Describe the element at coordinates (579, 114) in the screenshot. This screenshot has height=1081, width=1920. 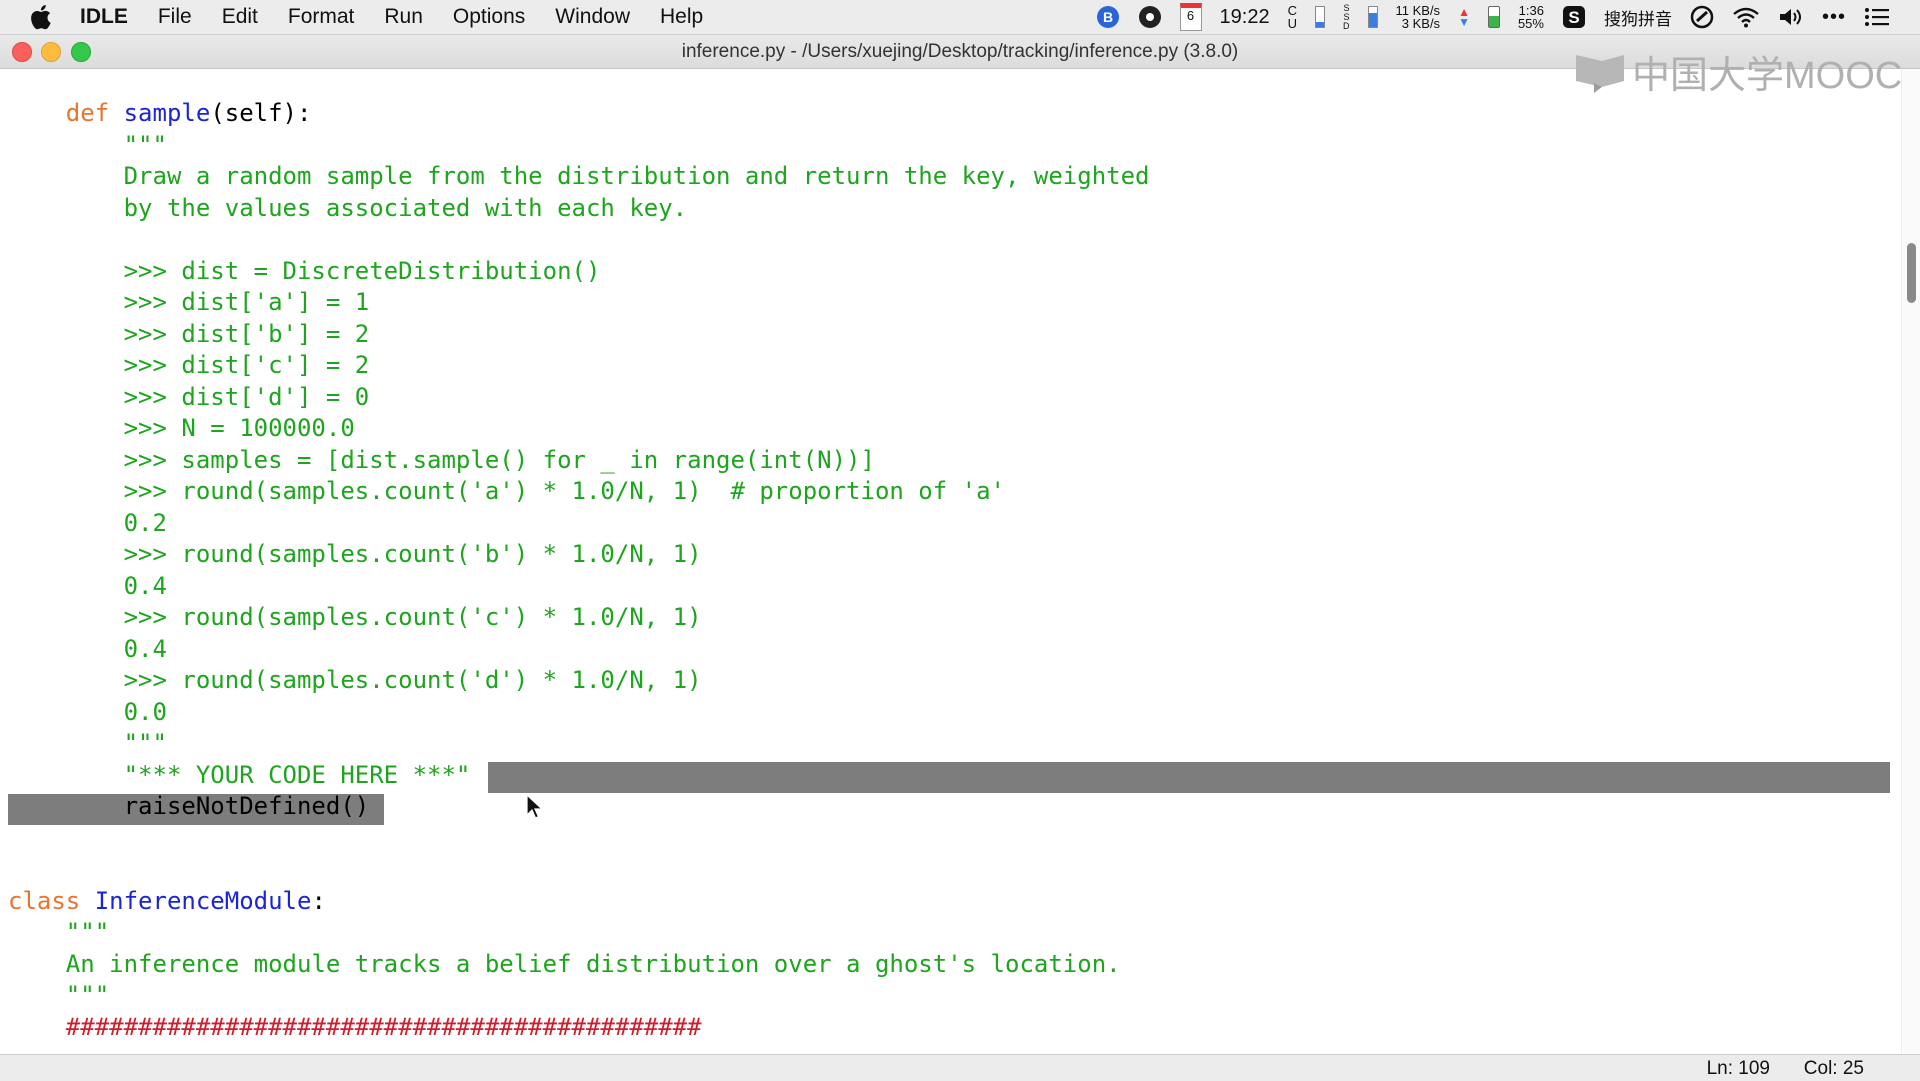
I see `code-line: def sample(self):` at that location.